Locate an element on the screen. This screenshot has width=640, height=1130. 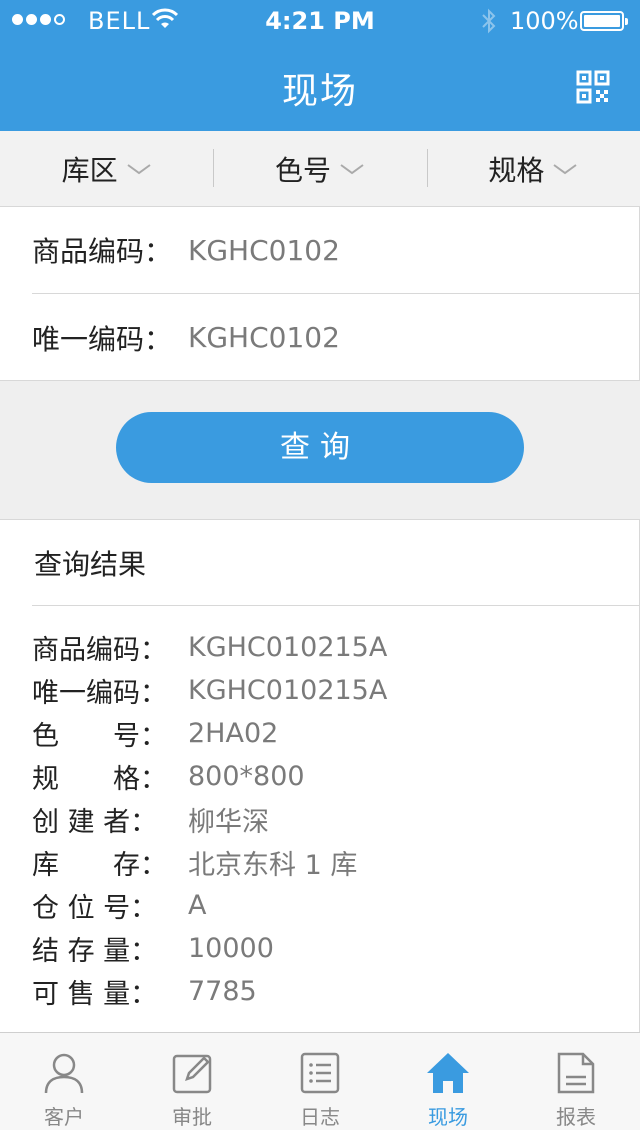
result-label: 库 存： is located at coordinates (99, 865).